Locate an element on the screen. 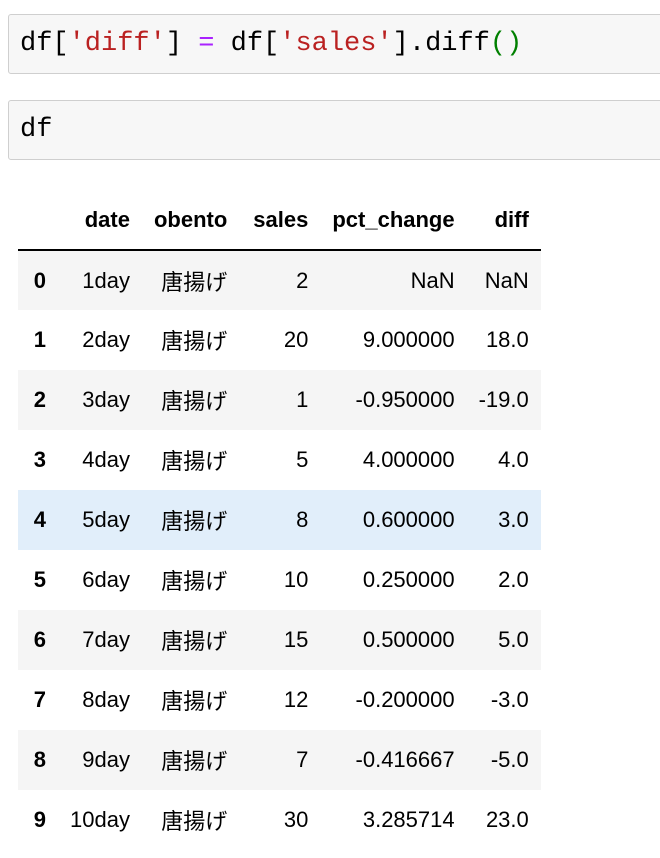  header-index is located at coordinates (38, 220).